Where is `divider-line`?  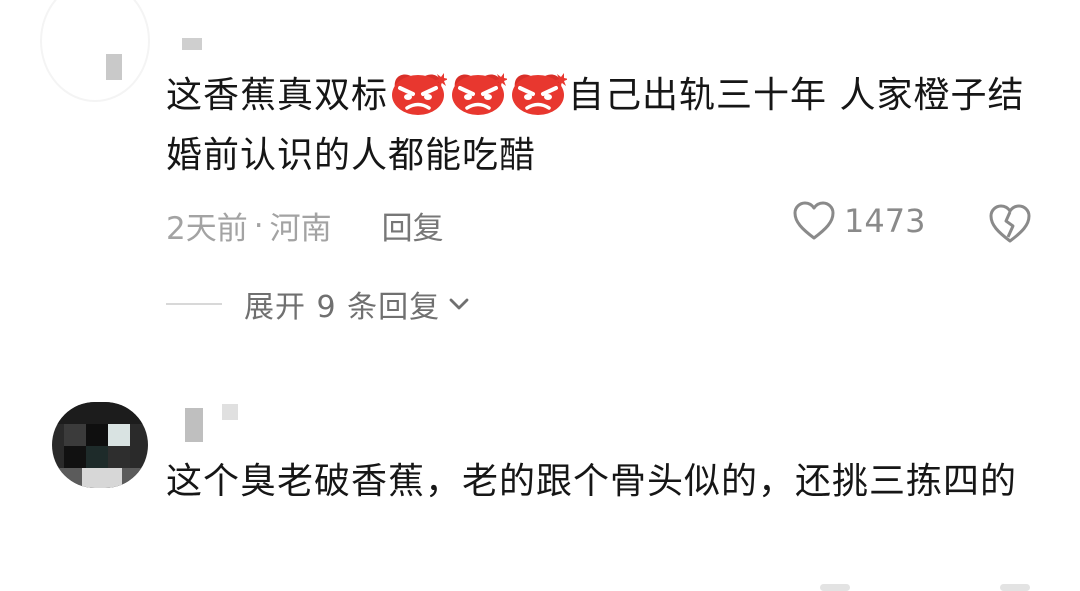 divider-line is located at coordinates (194, 304).